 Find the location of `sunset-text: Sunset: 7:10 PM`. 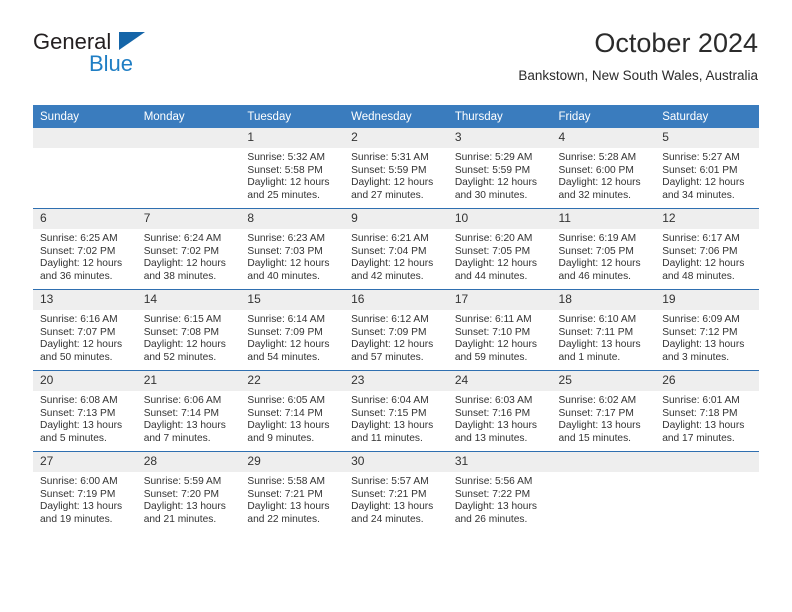

sunset-text: Sunset: 7:10 PM is located at coordinates (492, 332).